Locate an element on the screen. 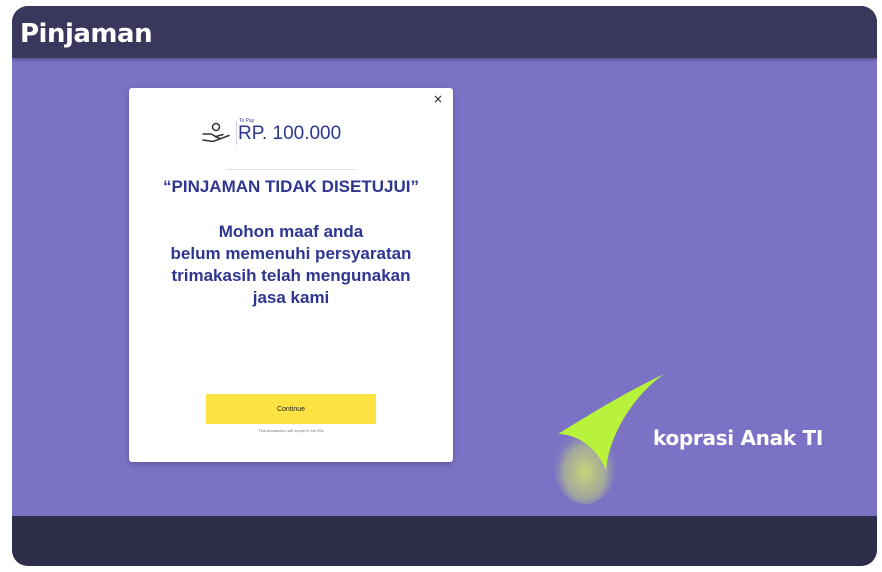 The width and height of the screenshot is (882, 572). message-line: Mohon maaf anda is located at coordinates (291, 231).